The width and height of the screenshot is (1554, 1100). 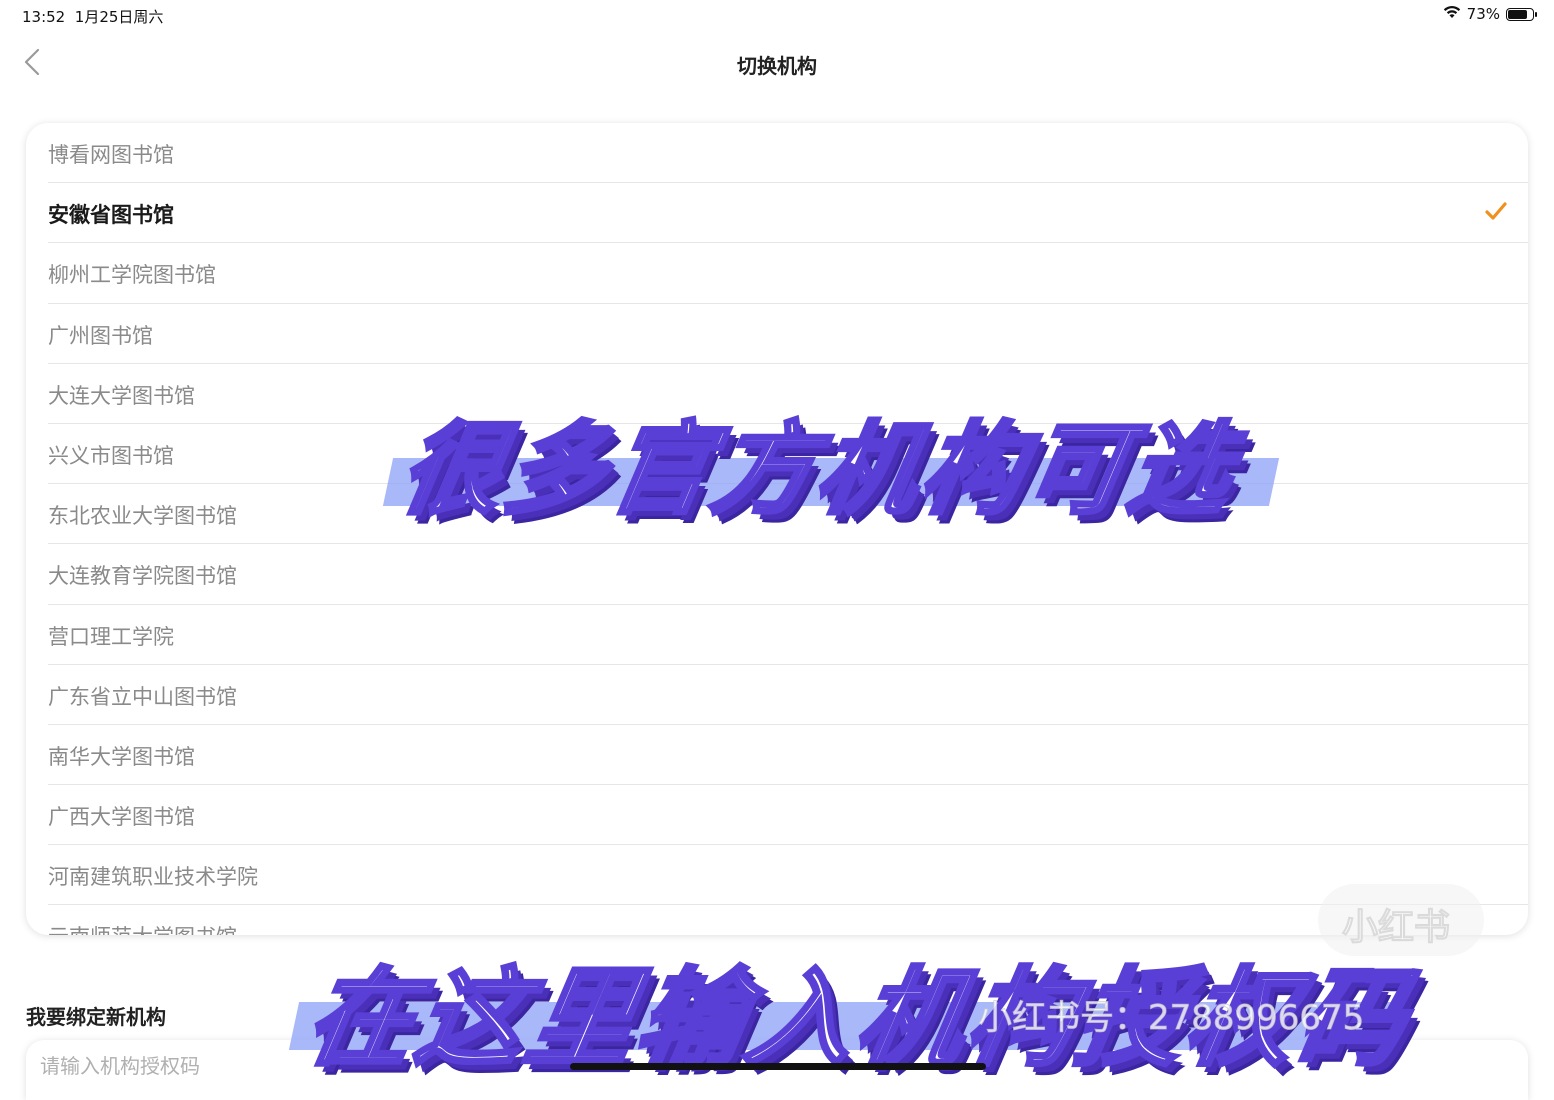 What do you see at coordinates (44, 17) in the screenshot?
I see `status-time: 13:52` at bounding box center [44, 17].